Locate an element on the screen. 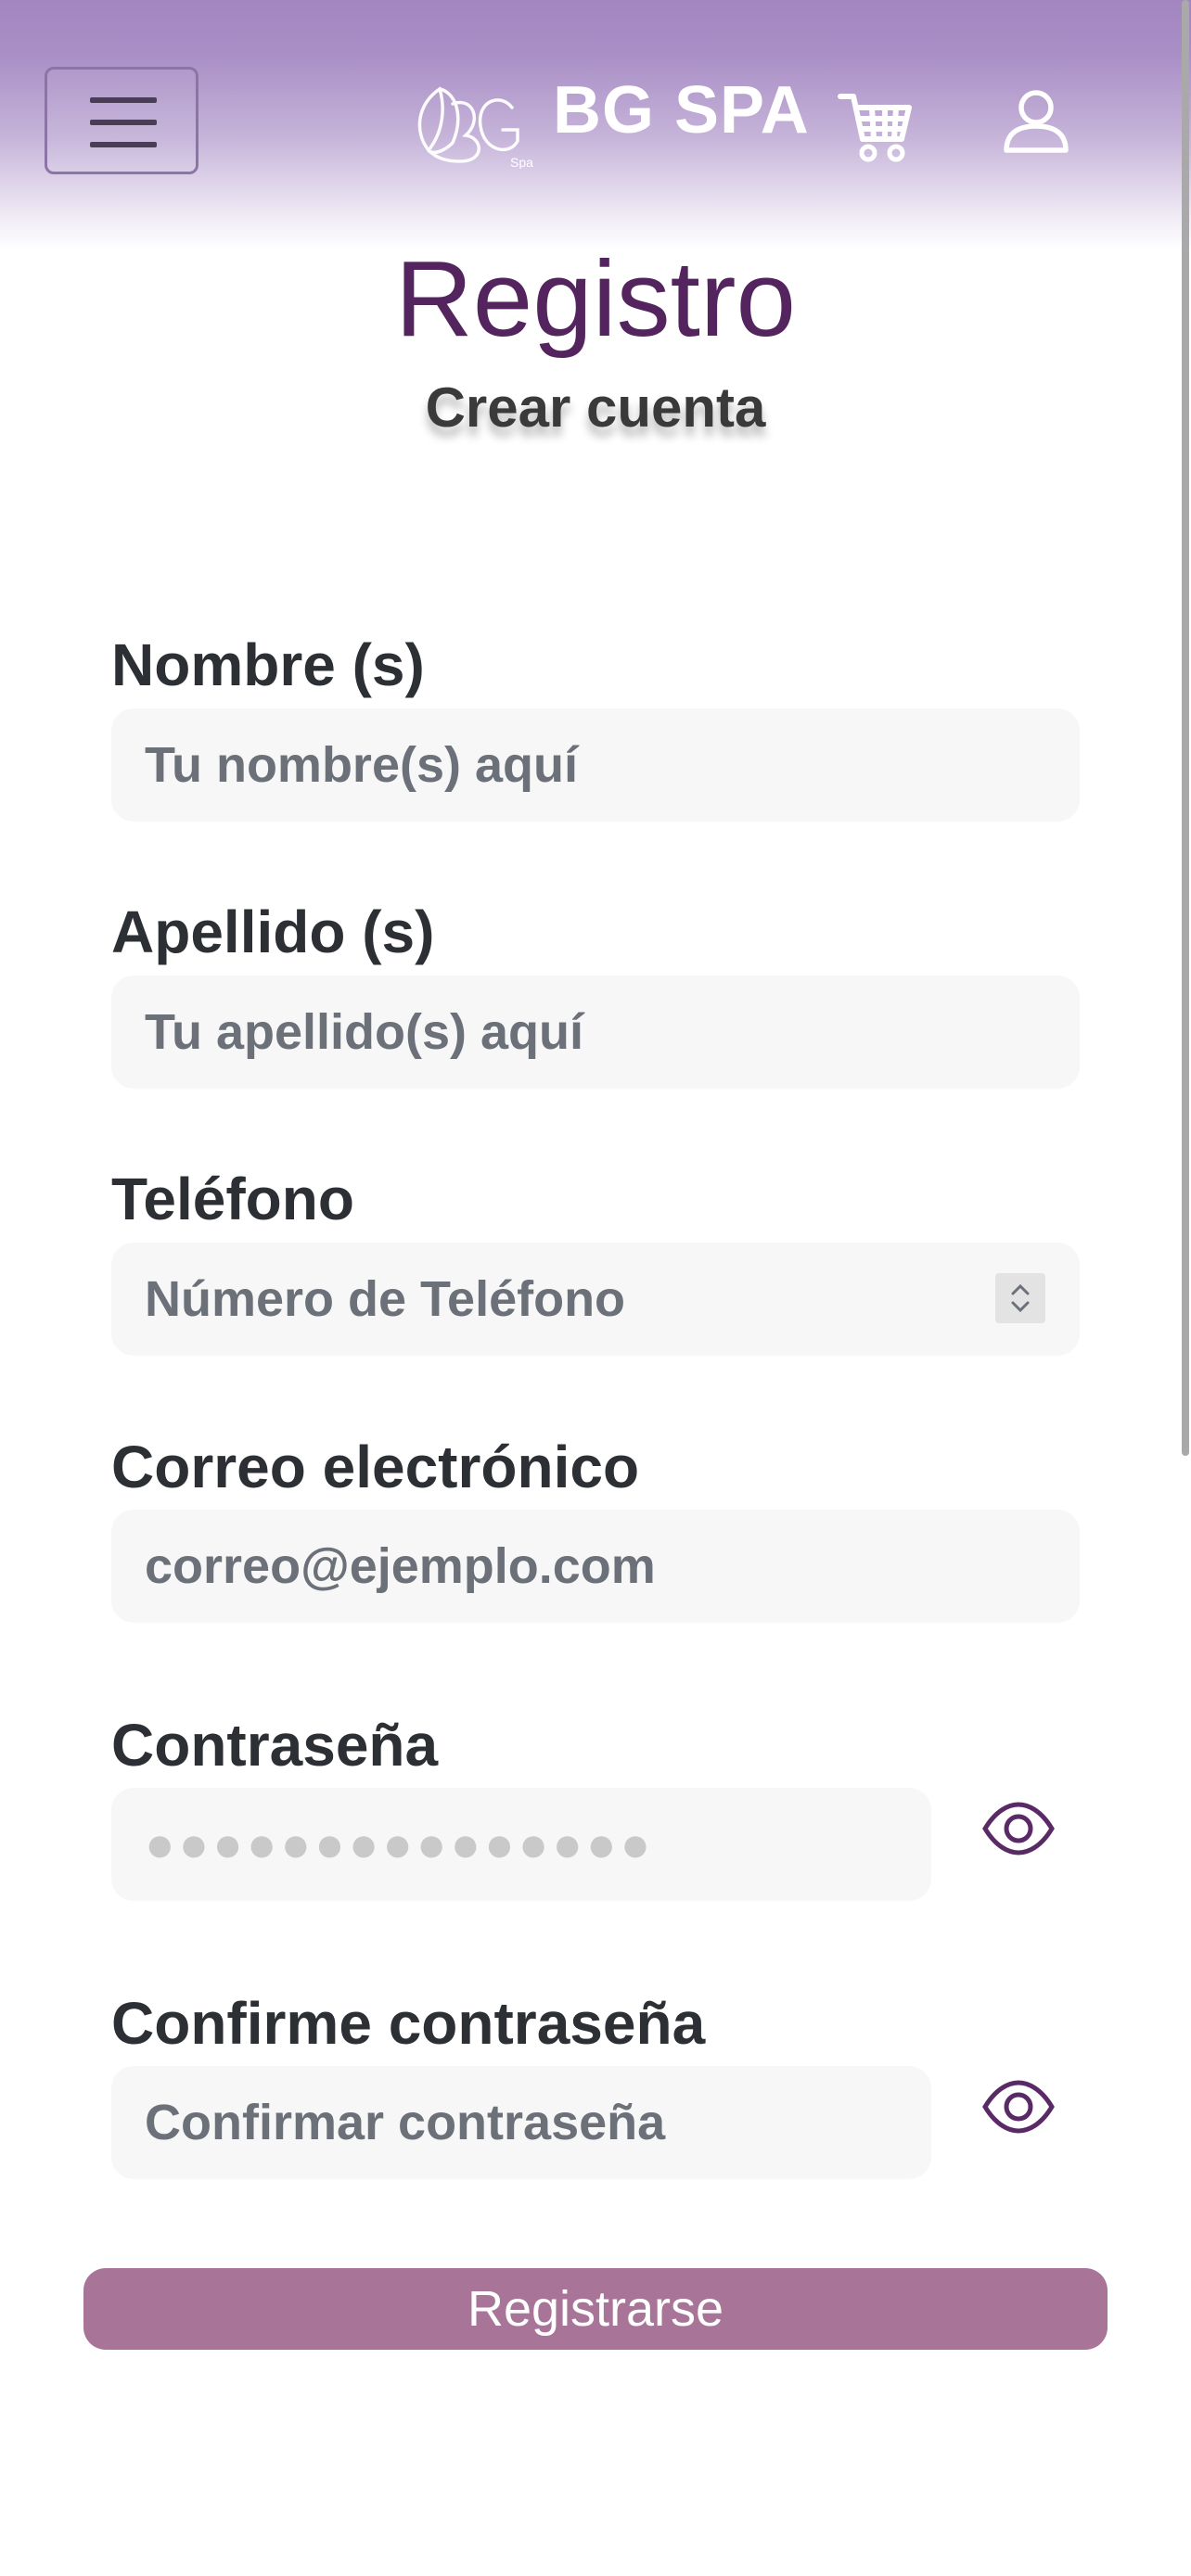 This screenshot has height=2576, width=1191. top-header: Spa BG SPA is located at coordinates (595, 125).